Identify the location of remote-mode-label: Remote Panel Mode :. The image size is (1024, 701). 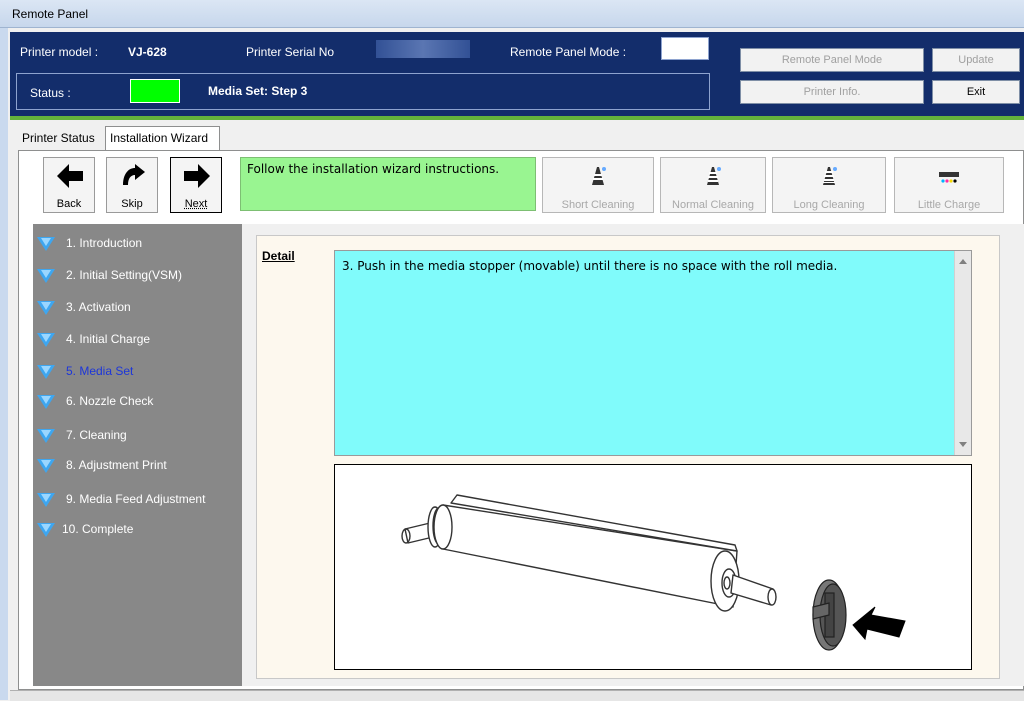
(568, 52).